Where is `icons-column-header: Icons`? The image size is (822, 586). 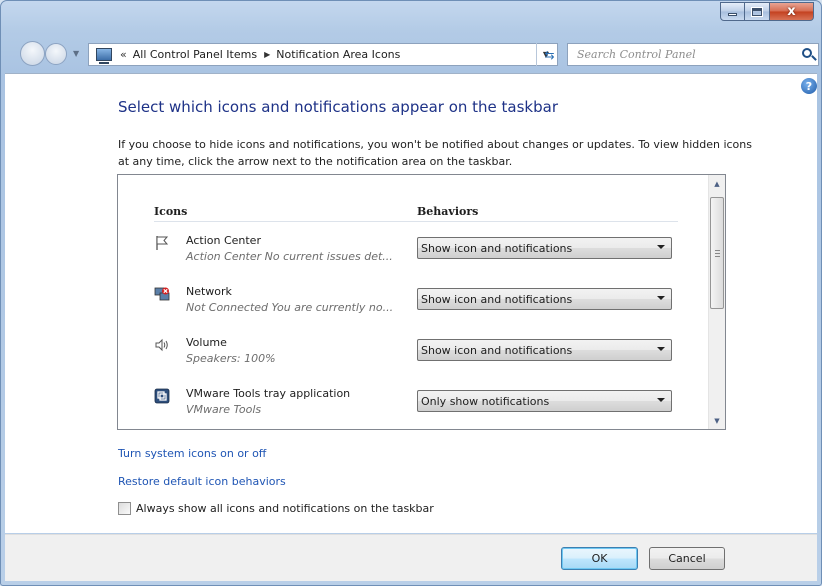 icons-column-header: Icons is located at coordinates (171, 211).